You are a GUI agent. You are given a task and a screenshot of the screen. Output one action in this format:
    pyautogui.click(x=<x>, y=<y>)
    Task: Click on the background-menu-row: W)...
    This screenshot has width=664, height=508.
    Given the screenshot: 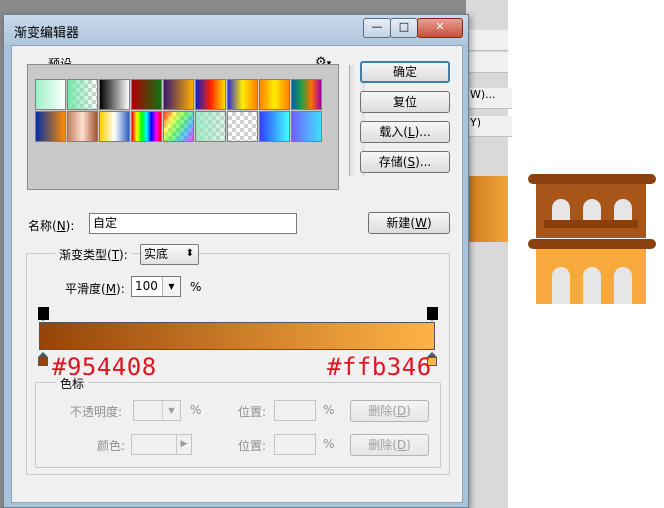 What is the action you would take?
    pyautogui.click(x=489, y=98)
    